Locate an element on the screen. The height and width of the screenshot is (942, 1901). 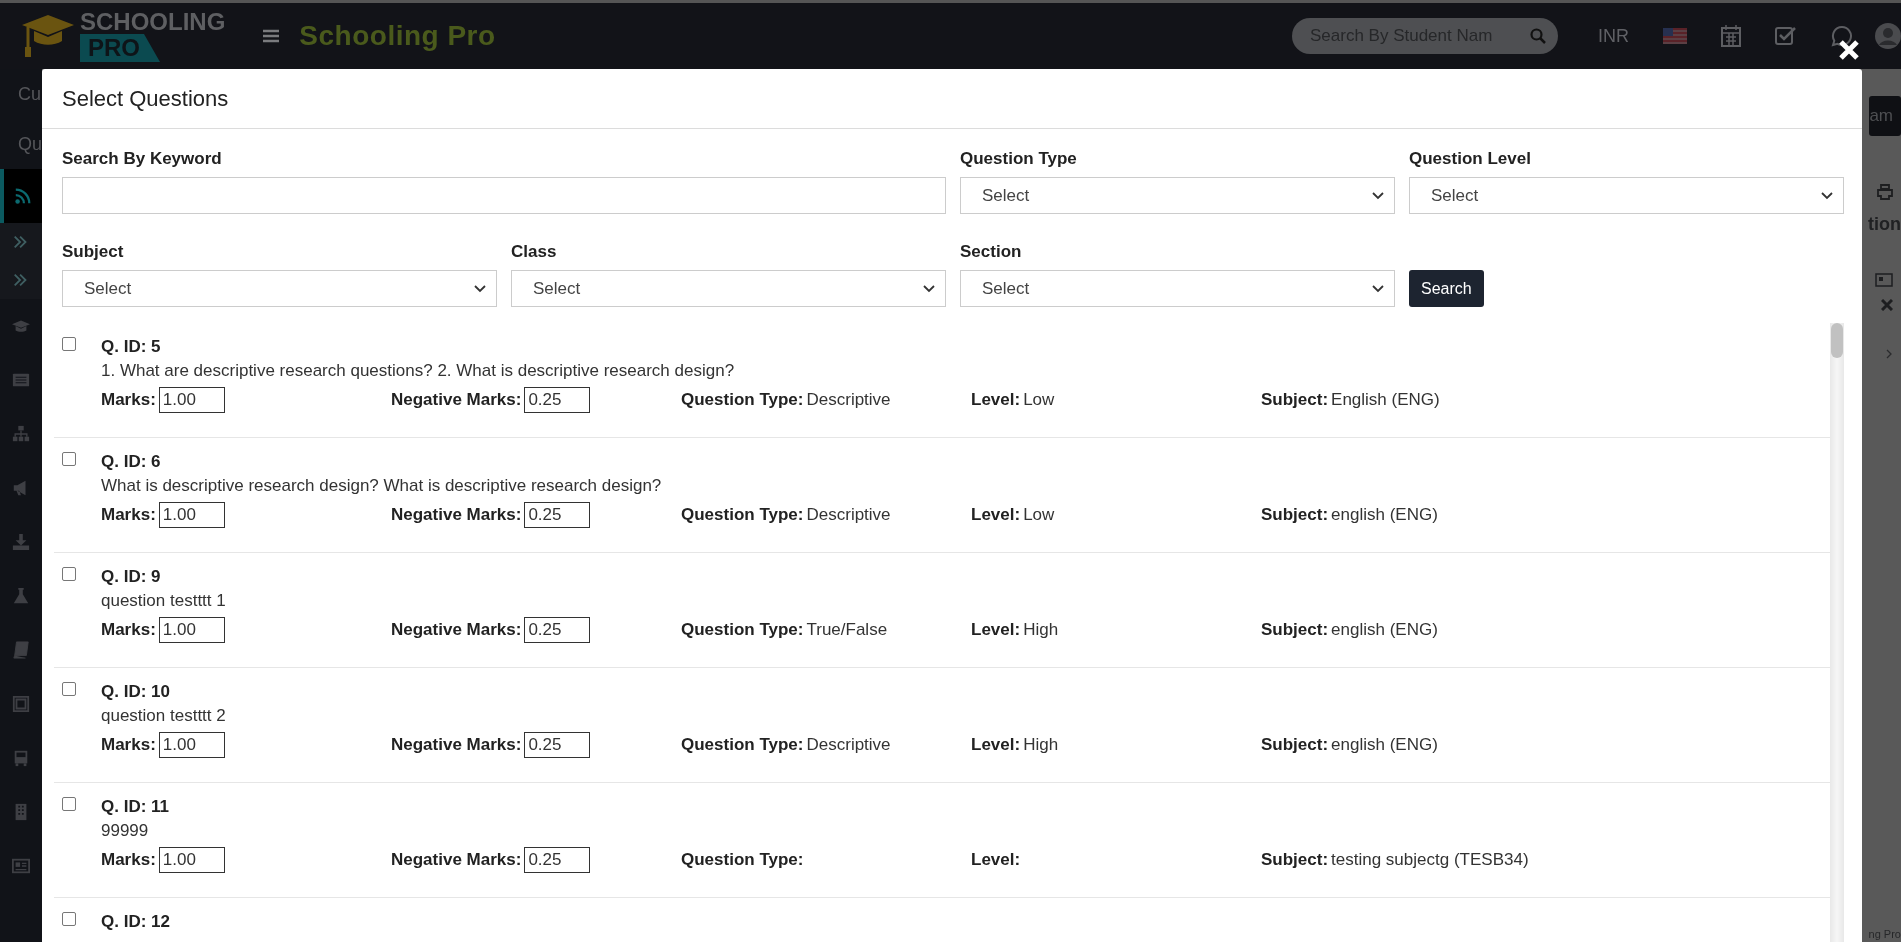
modal-title: Select Questions is located at coordinates (145, 98).